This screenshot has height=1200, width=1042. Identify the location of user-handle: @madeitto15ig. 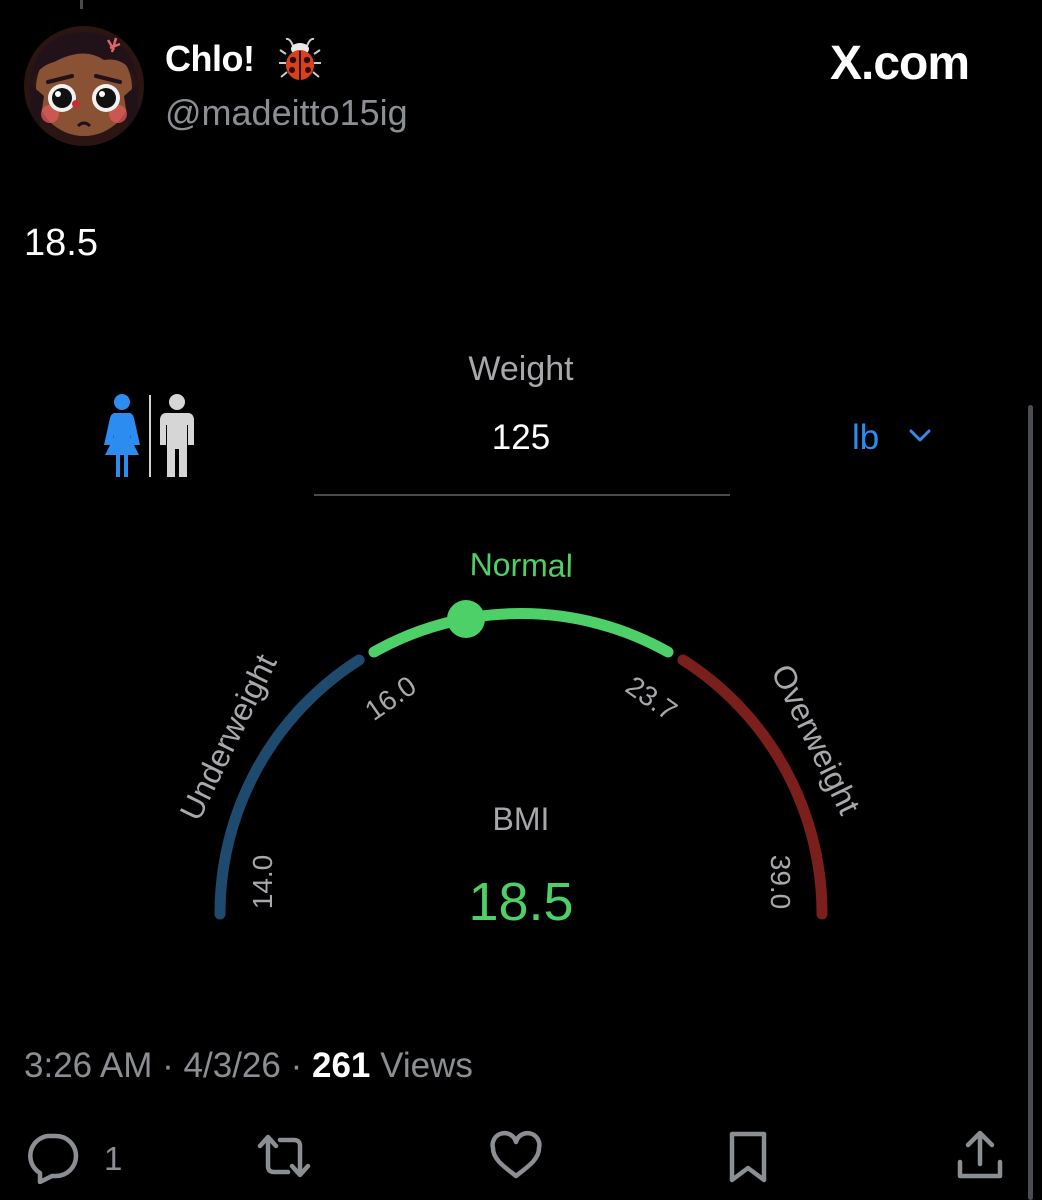
(286, 113).